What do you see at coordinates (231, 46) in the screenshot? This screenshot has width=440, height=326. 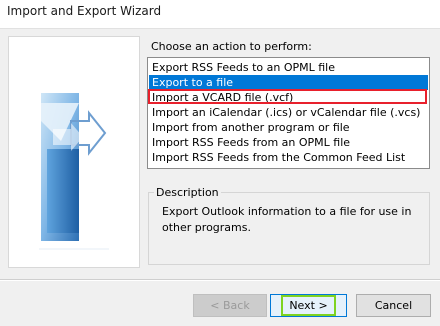 I see `action-prompt-label: Choose an action to perform:` at bounding box center [231, 46].